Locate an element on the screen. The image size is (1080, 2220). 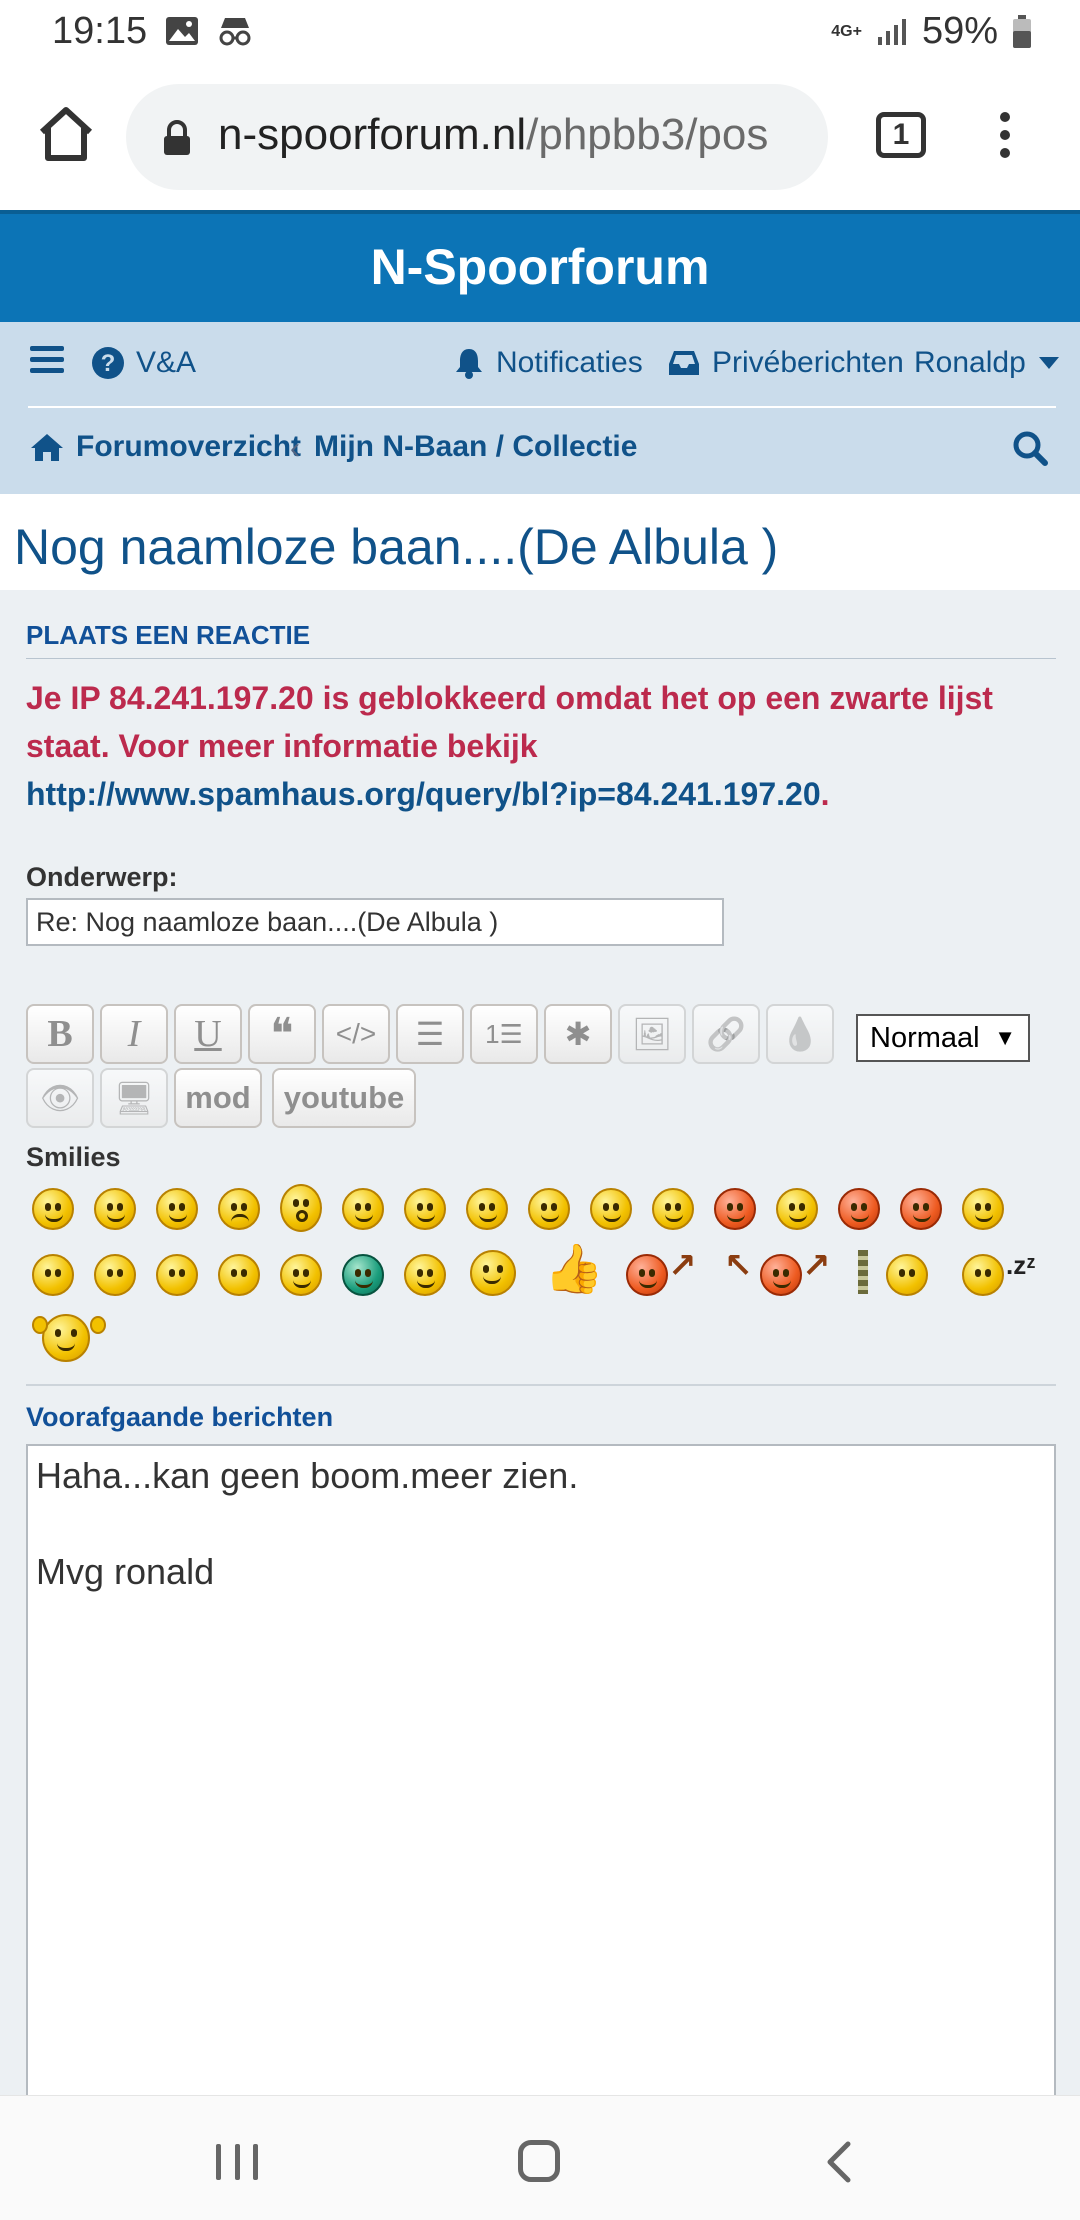
error-end: . is located at coordinates (825, 794).